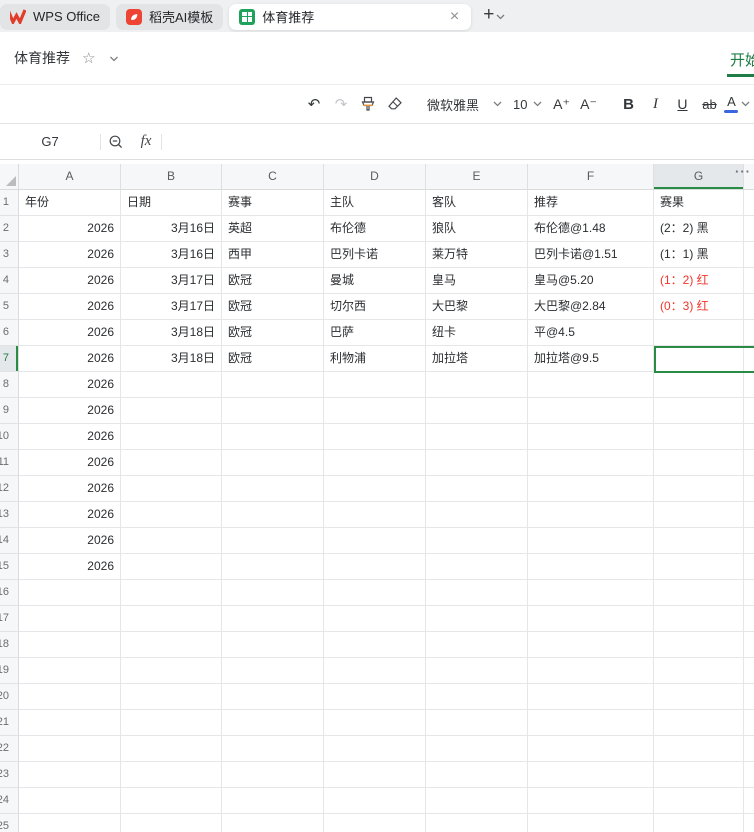 This screenshot has width=754, height=832. I want to click on cell-B11, so click(171, 463).